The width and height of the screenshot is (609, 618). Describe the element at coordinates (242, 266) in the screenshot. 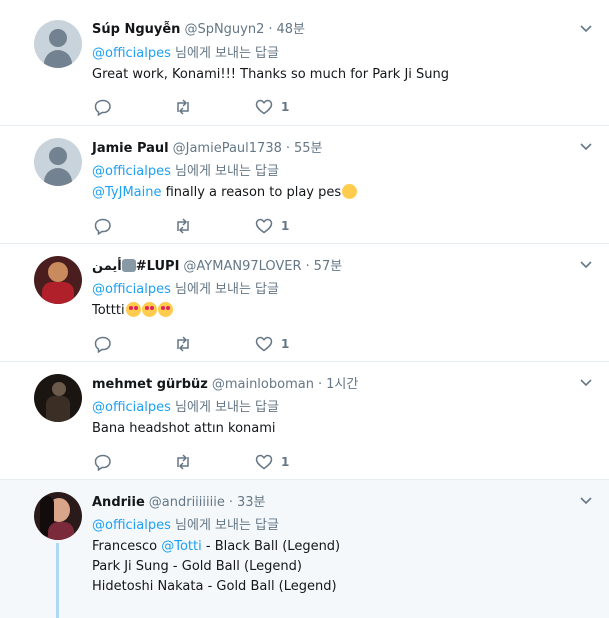

I see `user-handle: @AYMAN97LOVER` at that location.